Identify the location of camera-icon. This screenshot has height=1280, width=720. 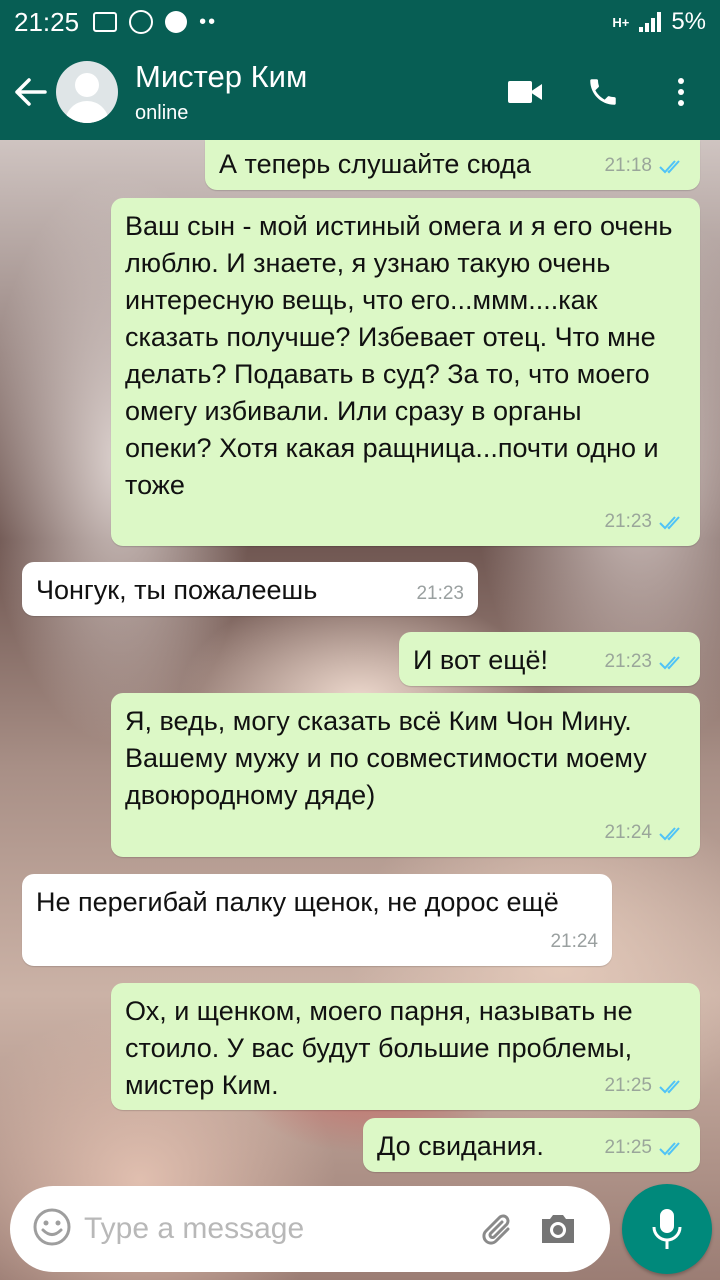
(558, 1229).